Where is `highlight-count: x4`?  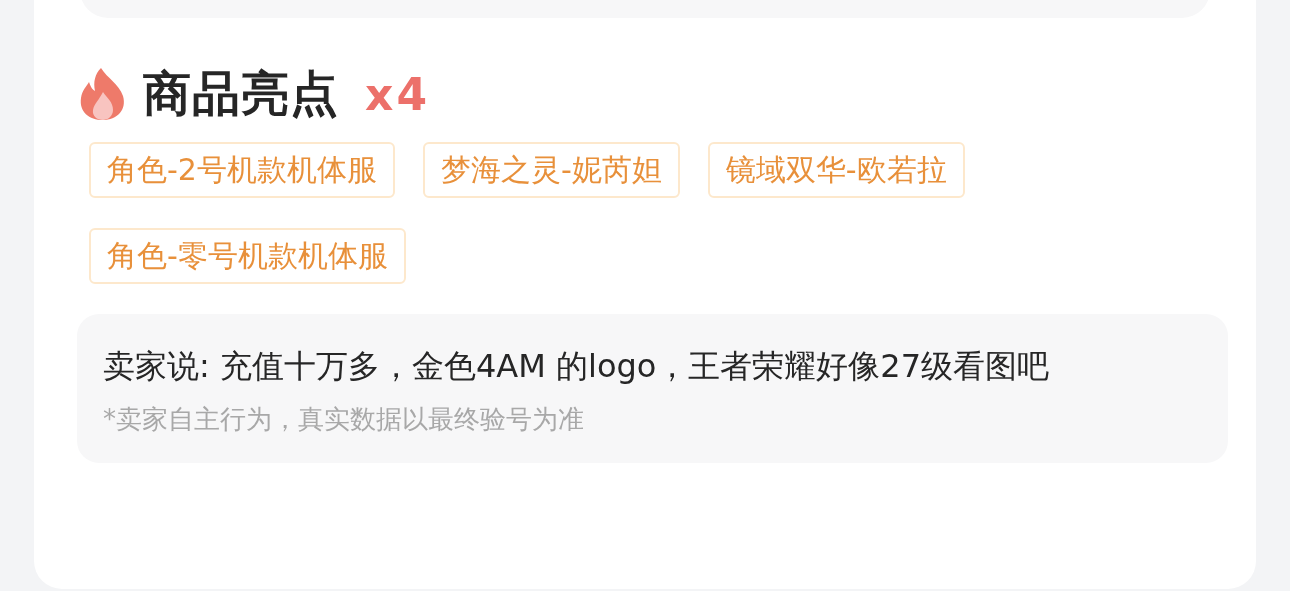 highlight-count: x4 is located at coordinates (397, 94).